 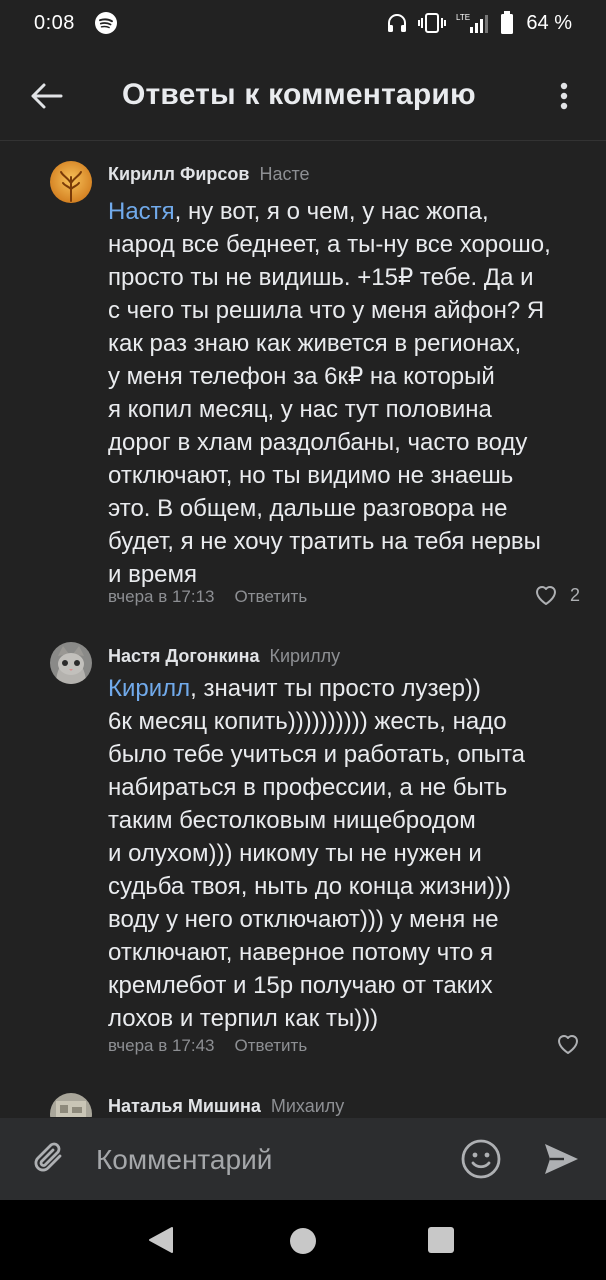 I want to click on more-options-button, so click(x=564, y=96).